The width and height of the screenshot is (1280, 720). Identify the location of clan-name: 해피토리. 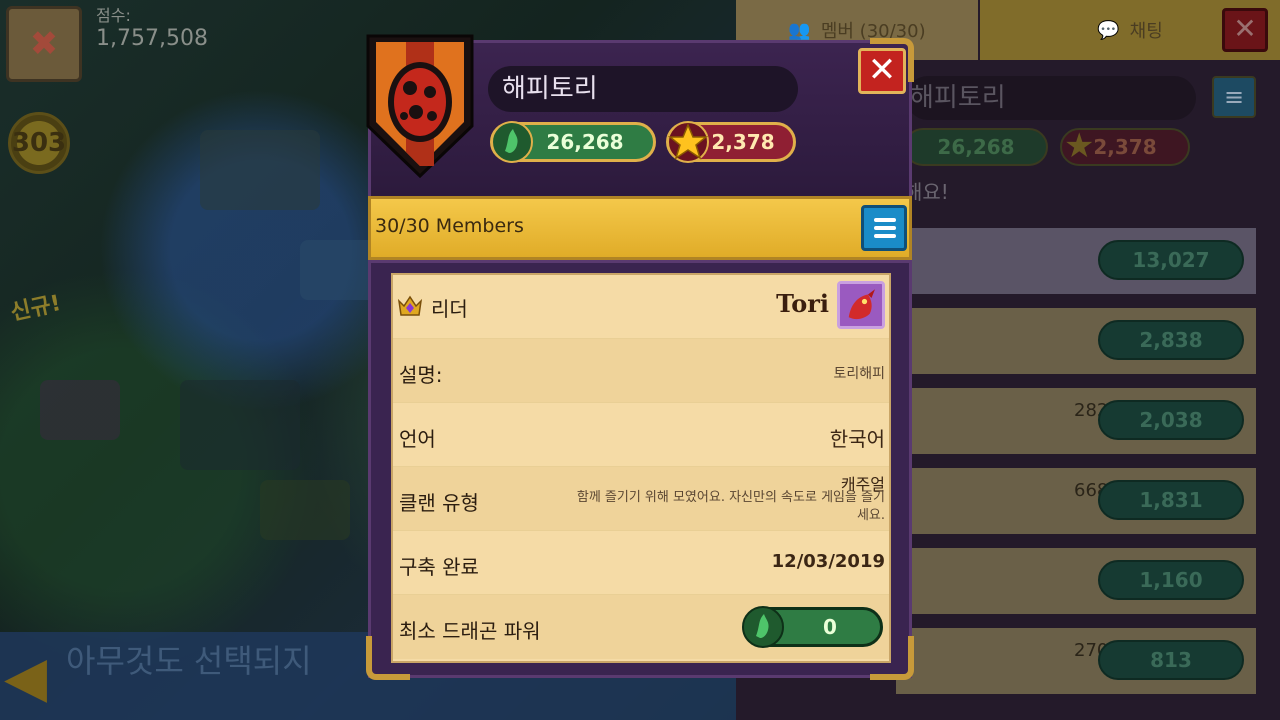
(643, 89).